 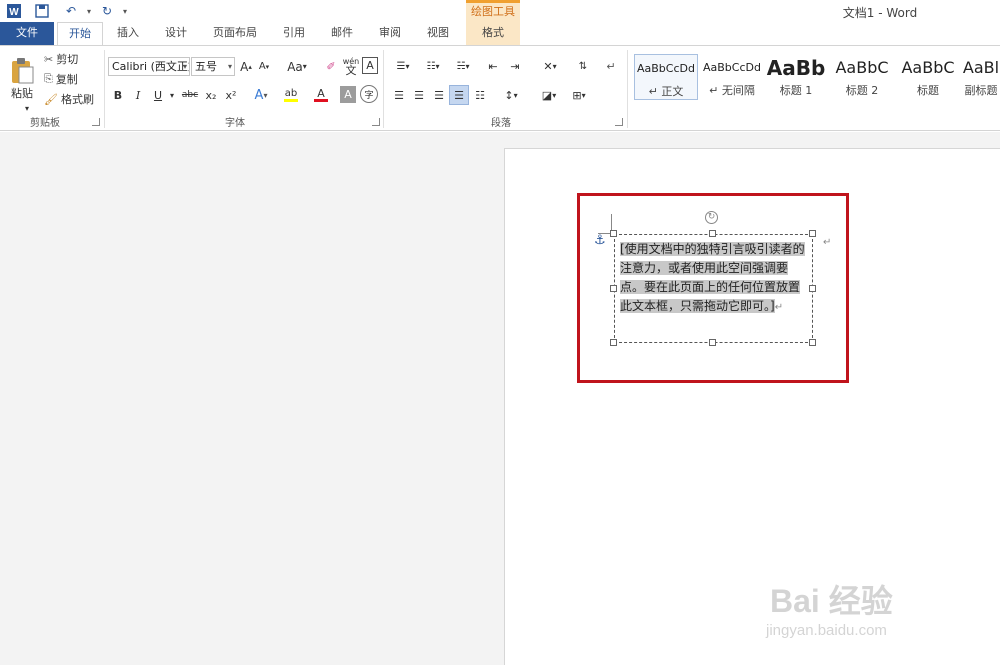 I want to click on cut-button: ✂ 剪切, so click(x=69, y=59).